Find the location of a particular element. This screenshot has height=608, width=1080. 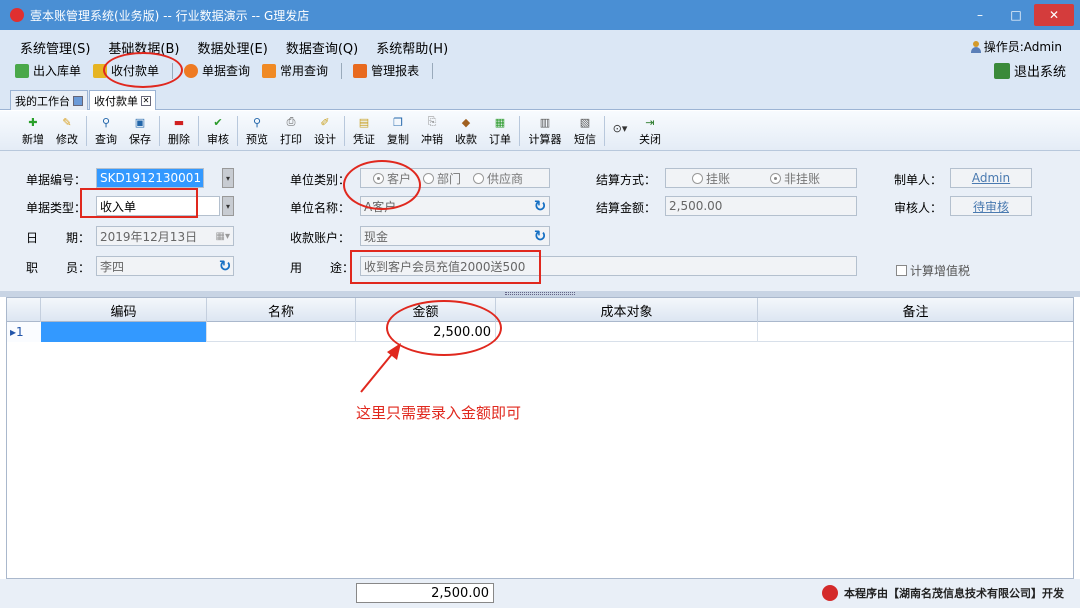

voucher-button: ▤ 凭证 is located at coordinates (364, 129).